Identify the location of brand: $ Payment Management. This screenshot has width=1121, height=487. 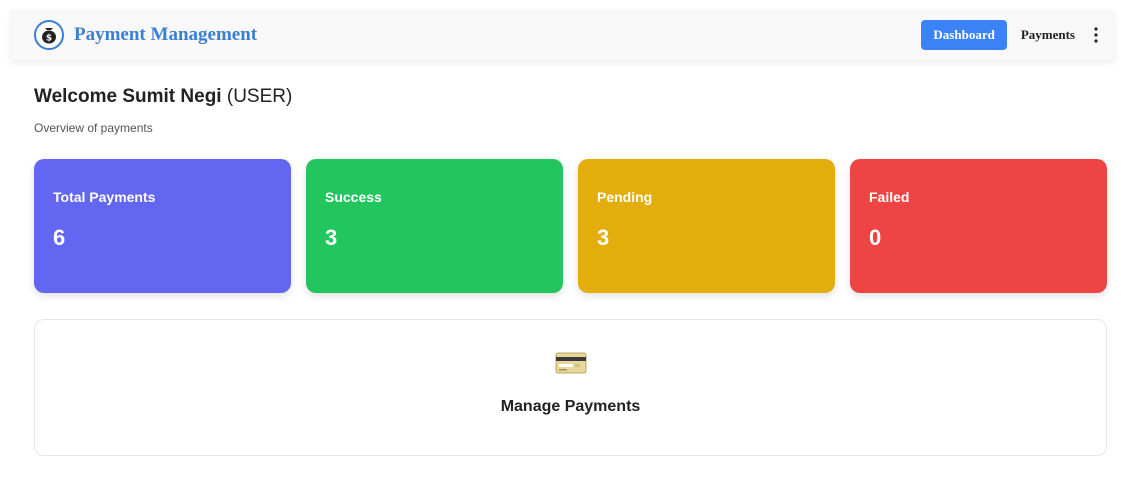
(145, 35).